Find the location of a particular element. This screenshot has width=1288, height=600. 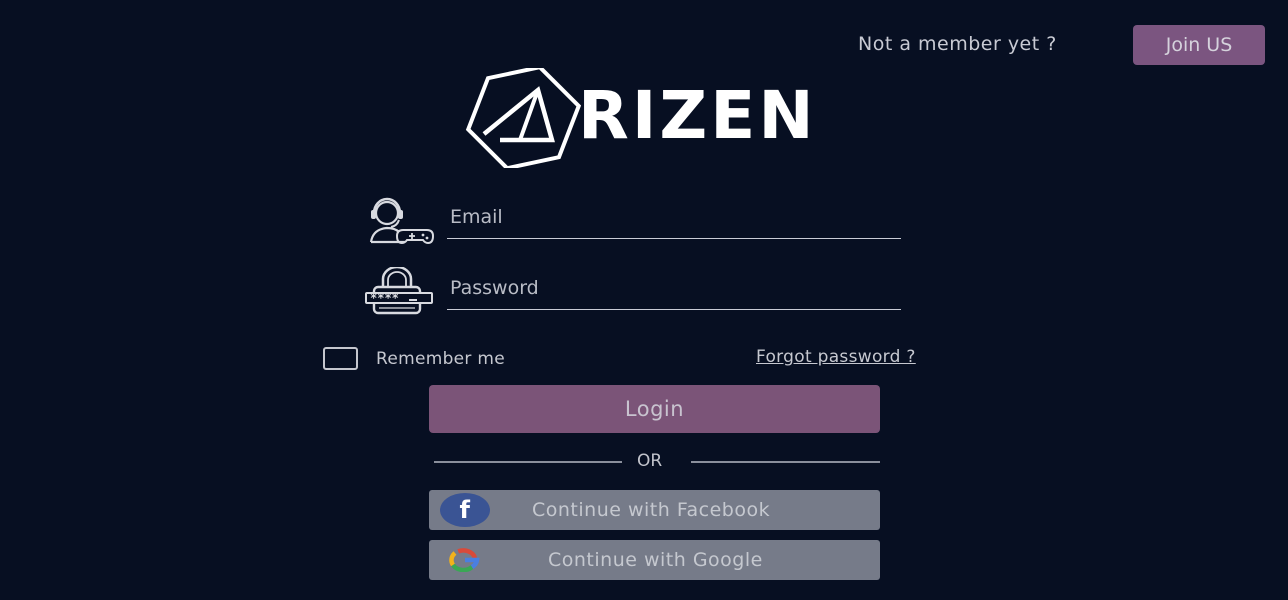

login-button: Login is located at coordinates (654, 409).